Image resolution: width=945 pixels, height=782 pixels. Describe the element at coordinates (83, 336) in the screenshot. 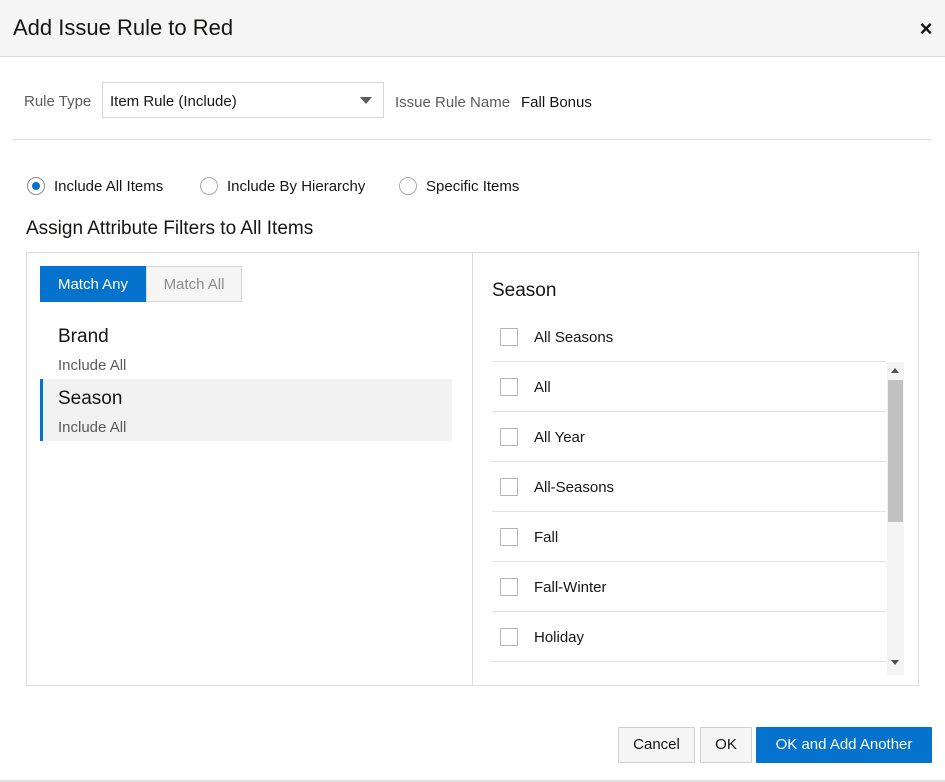

I see `attribute-name: Brand` at that location.